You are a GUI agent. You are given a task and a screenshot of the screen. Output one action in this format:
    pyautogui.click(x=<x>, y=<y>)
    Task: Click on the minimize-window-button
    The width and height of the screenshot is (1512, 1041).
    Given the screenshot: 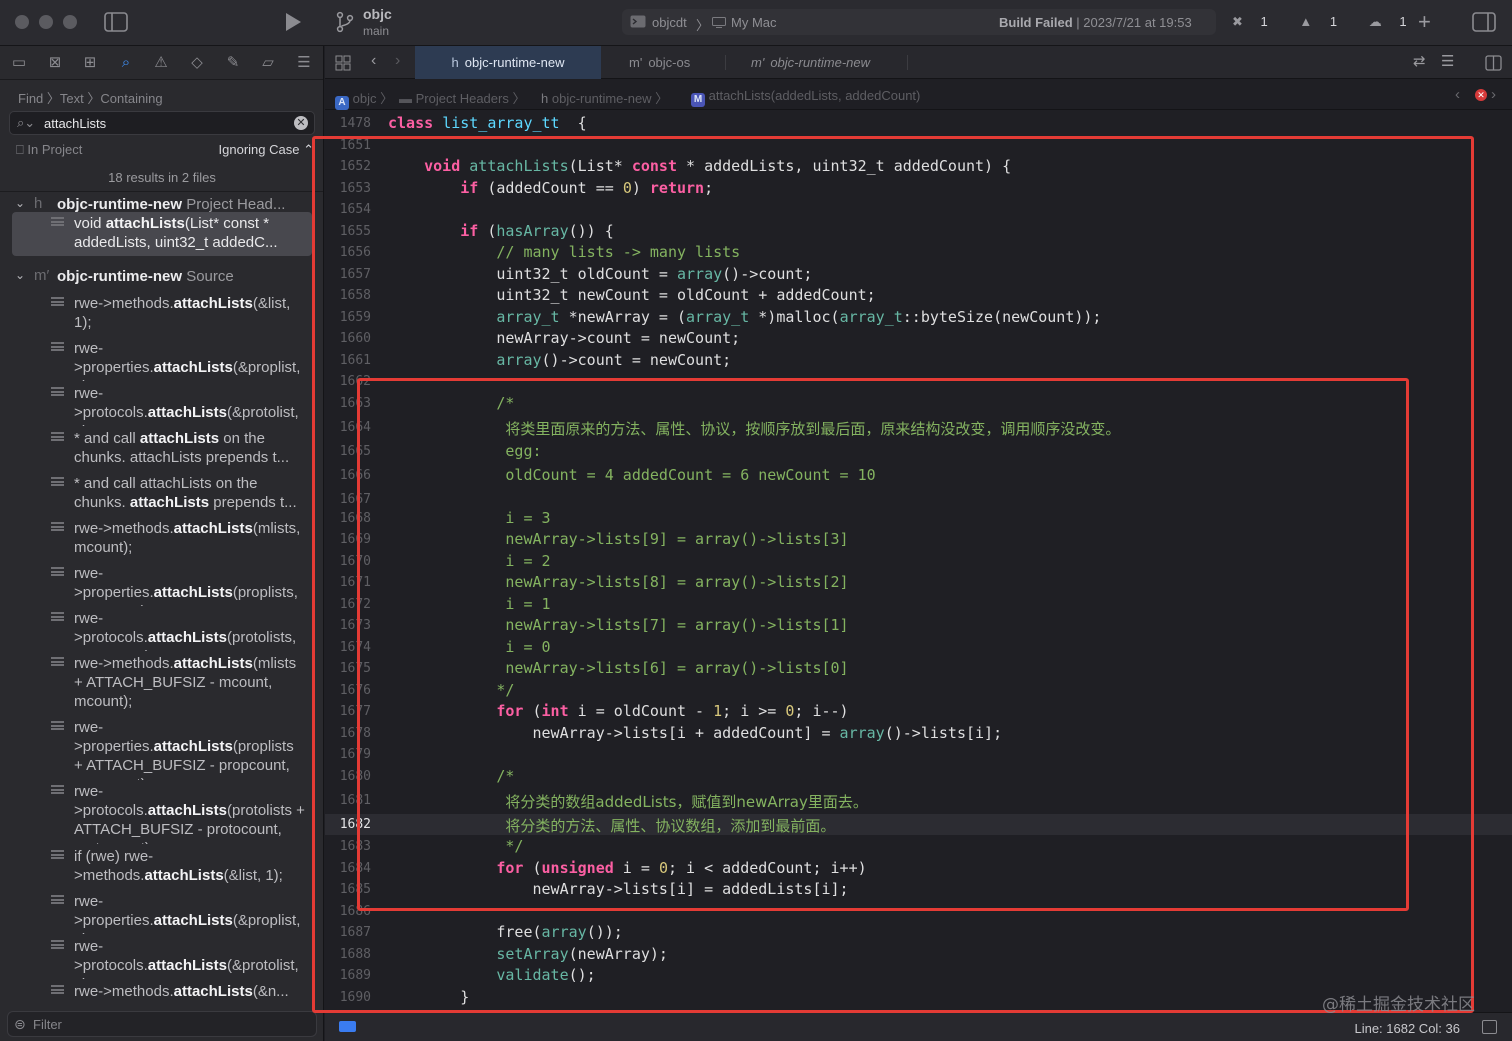 What is the action you would take?
    pyautogui.click(x=46, y=22)
    